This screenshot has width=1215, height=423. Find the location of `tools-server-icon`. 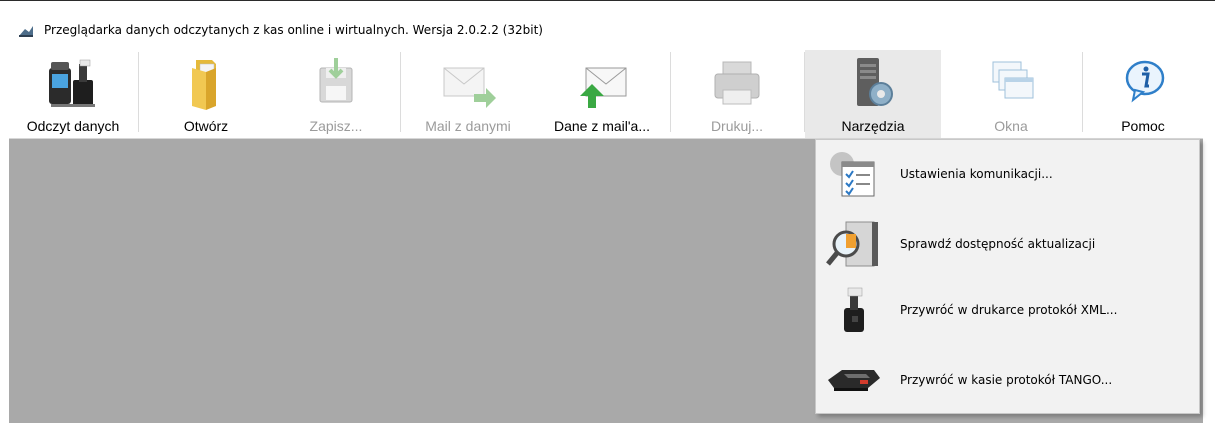

tools-server-icon is located at coordinates (875, 82).